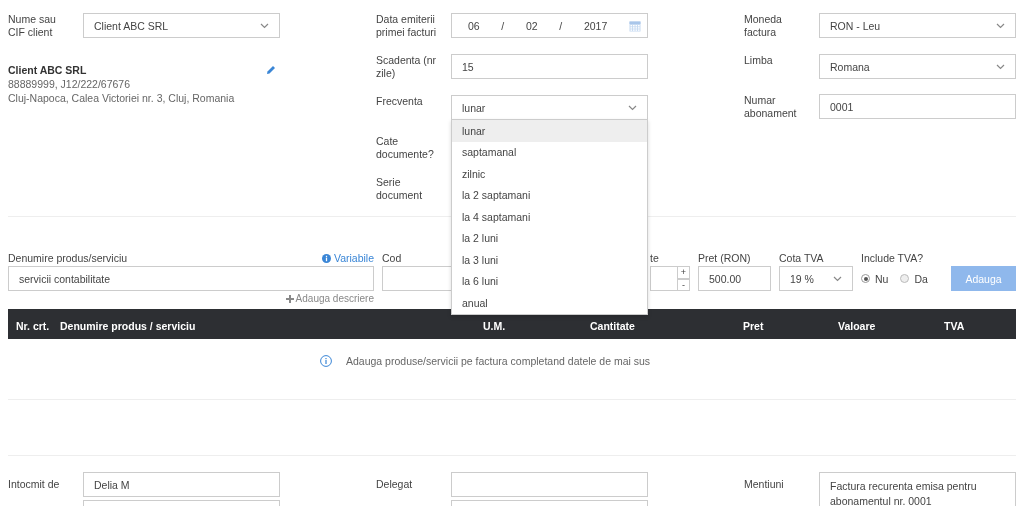 Image resolution: width=1024 pixels, height=506 pixels. Describe the element at coordinates (128, 326) in the screenshot. I see `column-header: Denumire produs / serviciu` at that location.